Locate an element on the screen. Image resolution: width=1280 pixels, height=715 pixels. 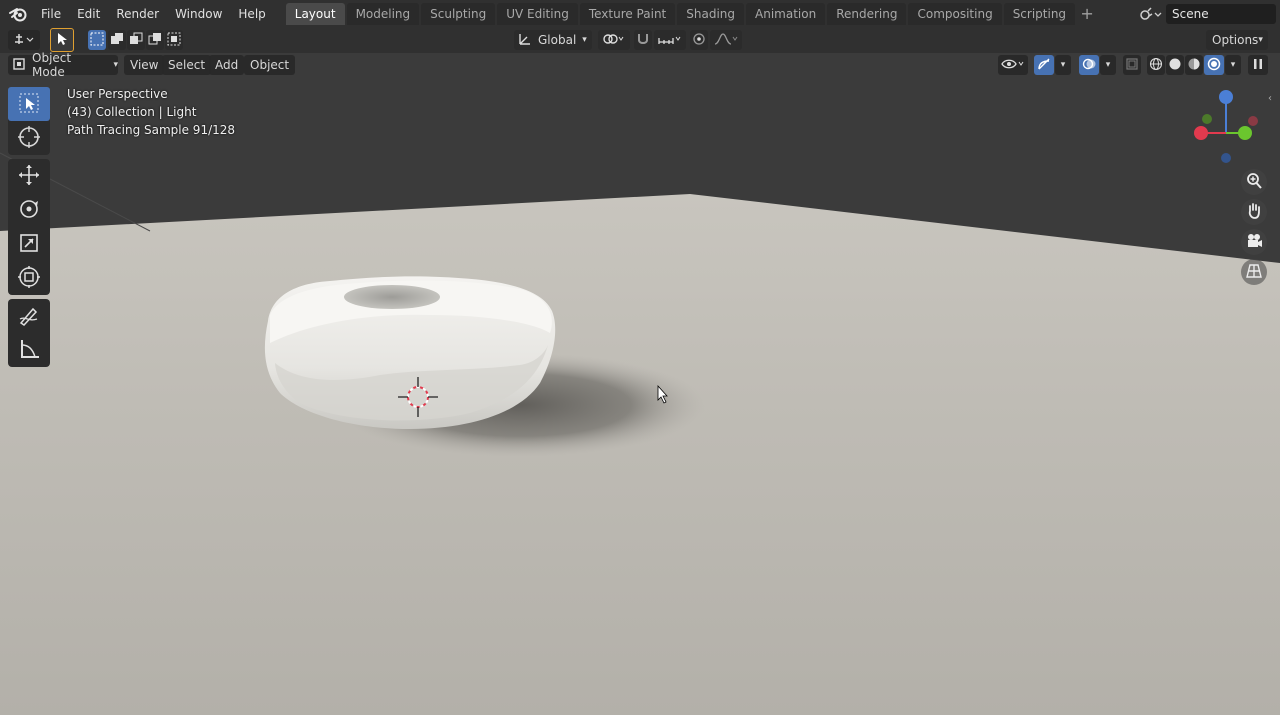
magnet-icon is located at coordinates (643, 40).